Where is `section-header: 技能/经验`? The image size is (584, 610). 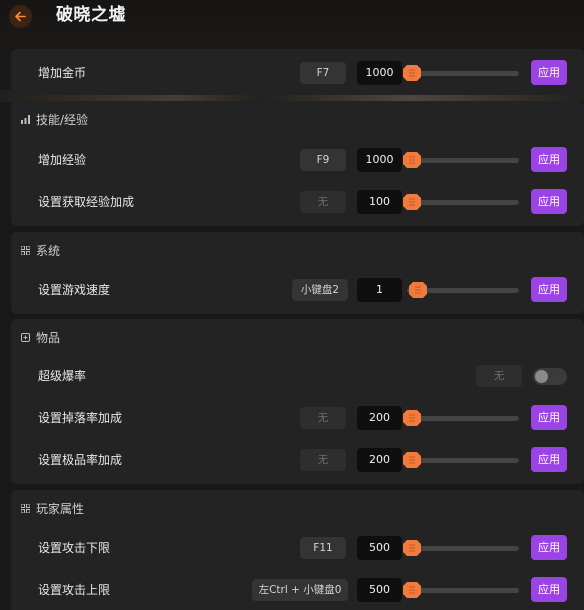 section-header: 技能/经验 is located at coordinates (297, 119).